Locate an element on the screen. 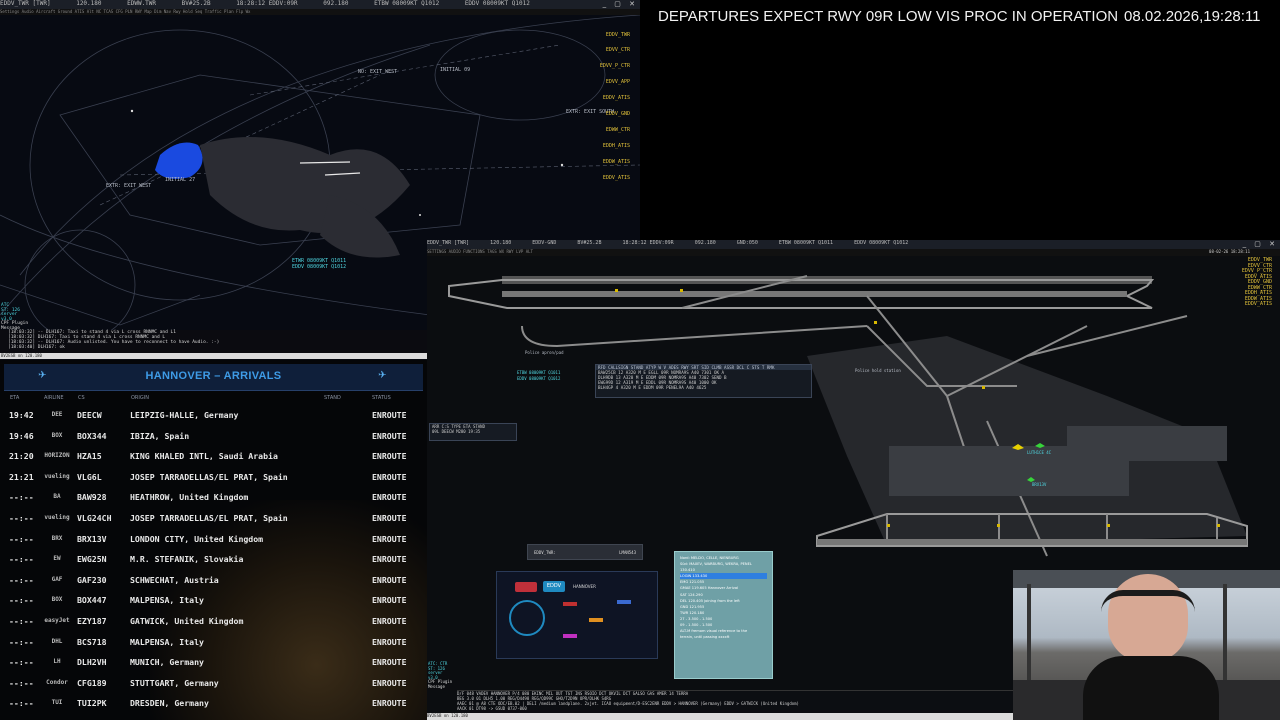 The width and height of the screenshot is (1280, 720). vaccs-audio-panel: EDDV HANNOVER is located at coordinates (577, 615).